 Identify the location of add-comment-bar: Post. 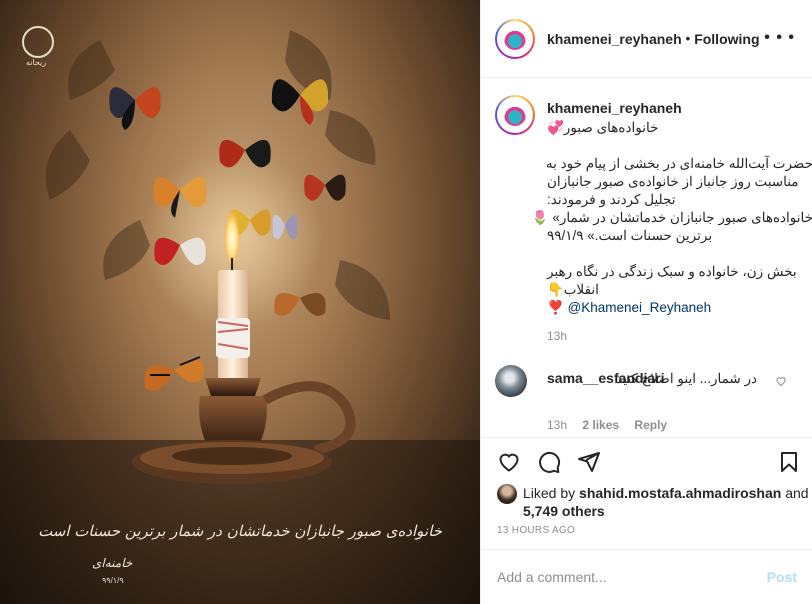
(646, 576).